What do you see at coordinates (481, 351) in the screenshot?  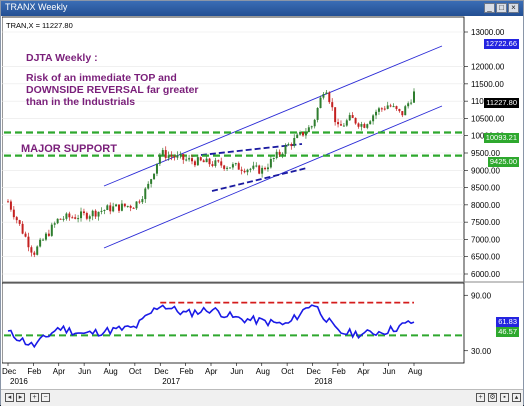 I see `oscillator-tick-label: 30.00` at bounding box center [481, 351].